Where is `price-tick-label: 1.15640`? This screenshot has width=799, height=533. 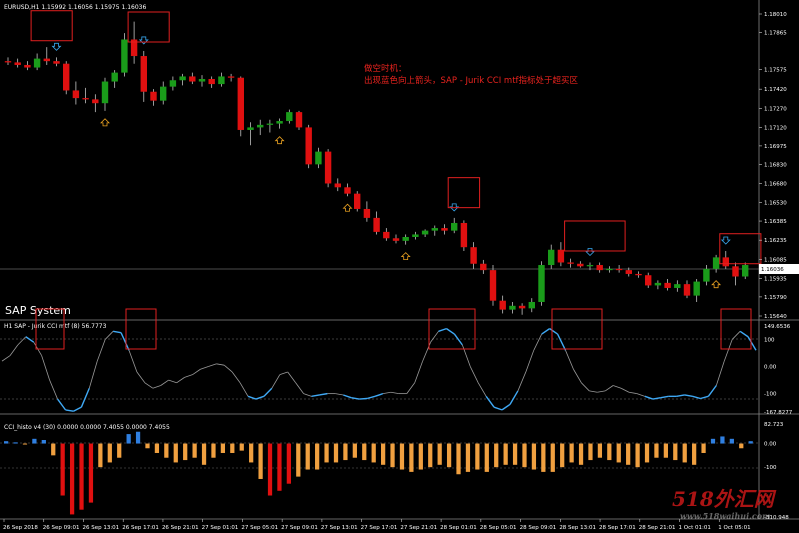
price-tick-label: 1.15640 is located at coordinates (775, 317).